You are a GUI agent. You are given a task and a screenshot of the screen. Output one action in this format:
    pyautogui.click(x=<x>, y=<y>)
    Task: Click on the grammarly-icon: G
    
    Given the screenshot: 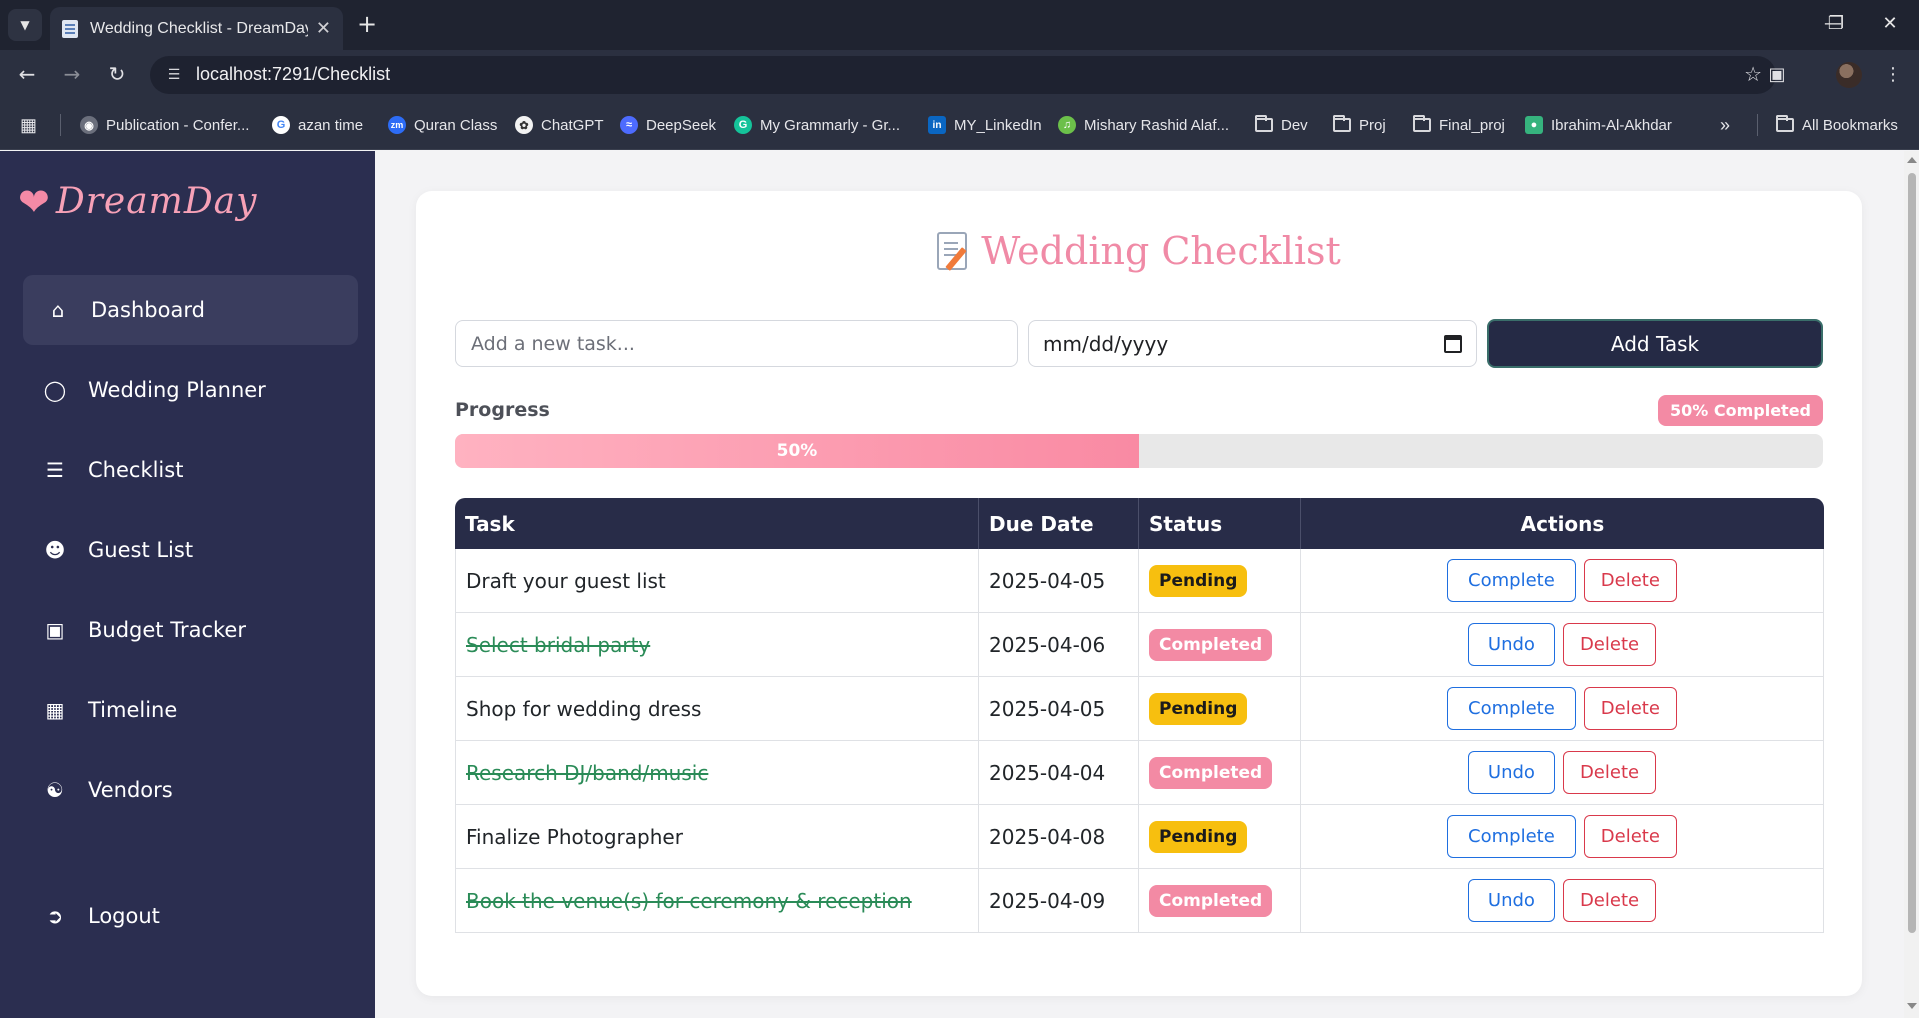 What is the action you would take?
    pyautogui.click(x=743, y=125)
    